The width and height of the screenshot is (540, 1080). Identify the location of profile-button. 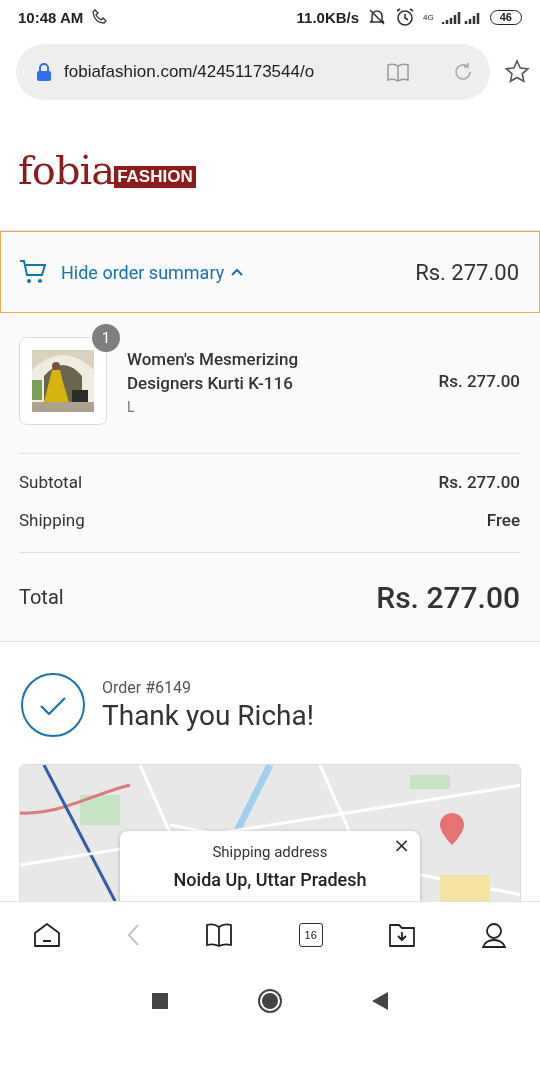
(494, 935).